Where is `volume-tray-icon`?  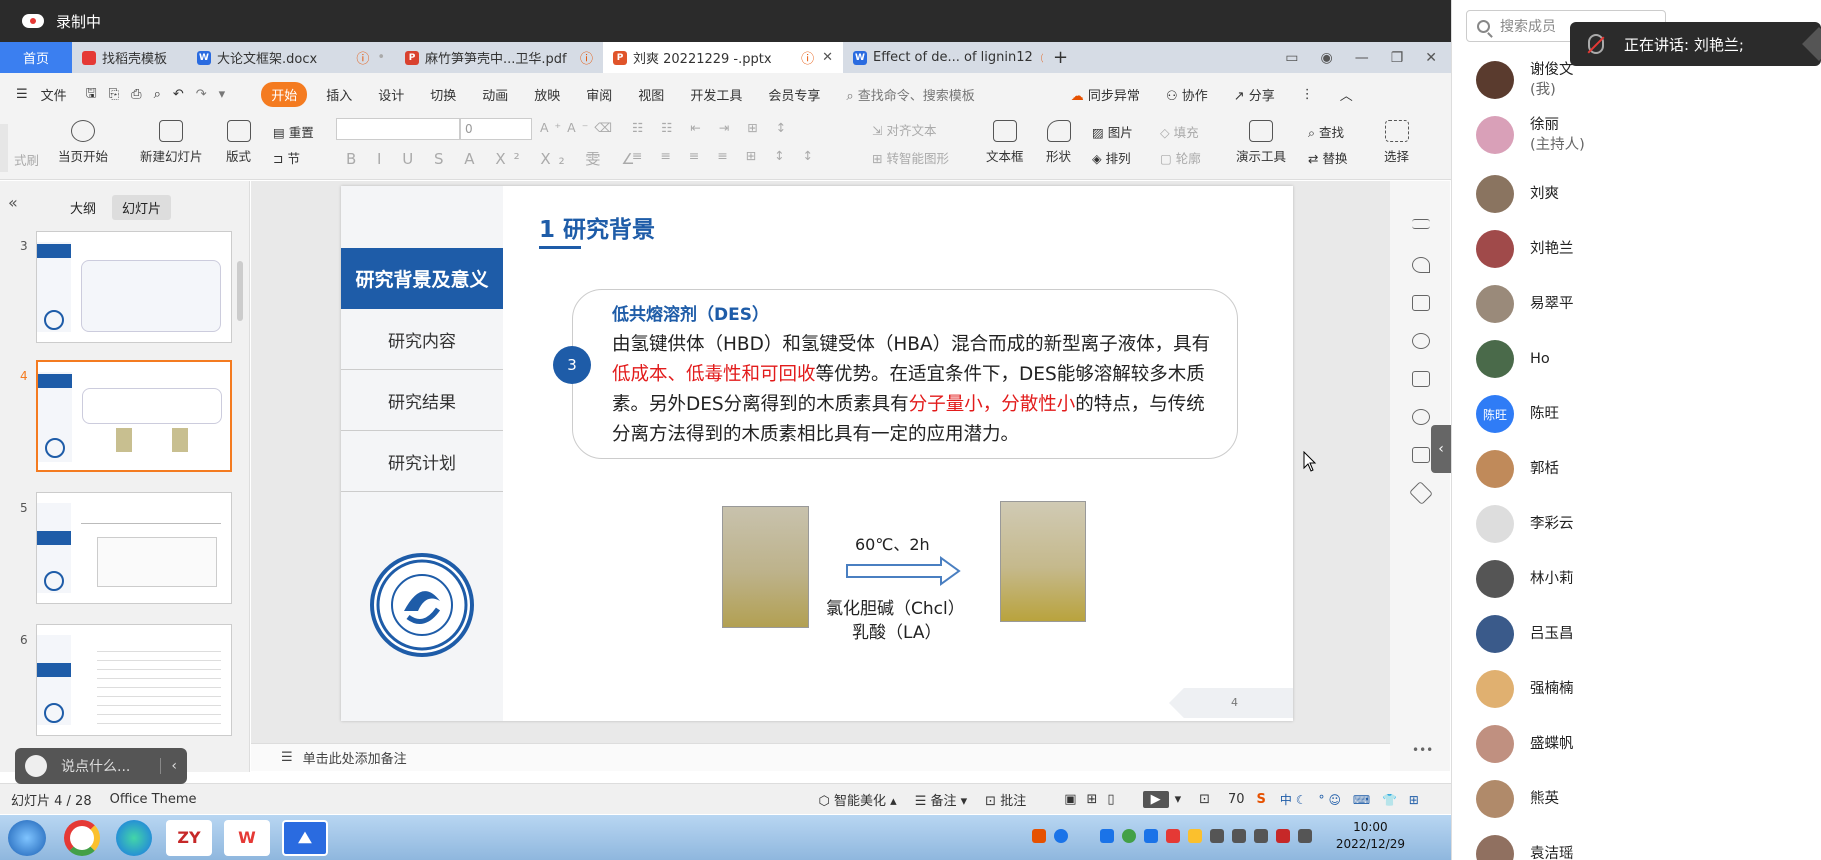
volume-tray-icon is located at coordinates (1239, 836).